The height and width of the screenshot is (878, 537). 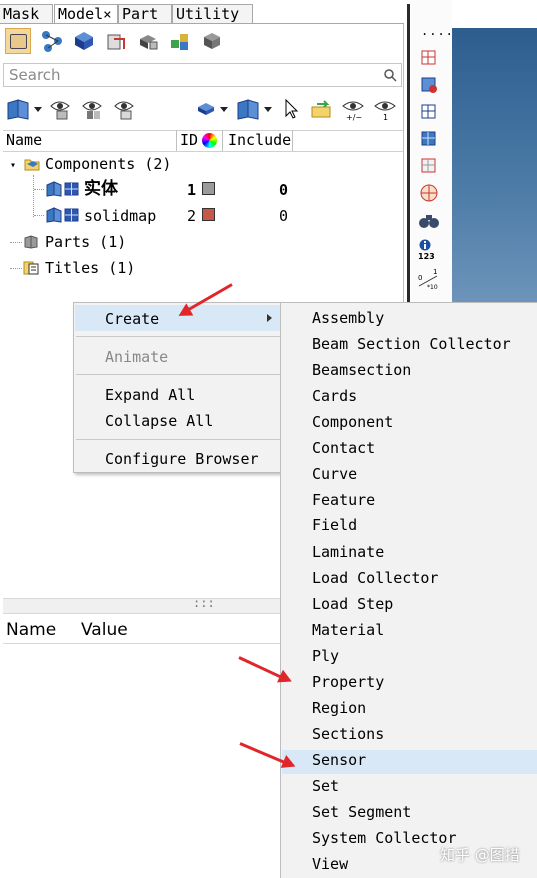 What do you see at coordinates (101, 189) in the screenshot?
I see `component-name: 实体` at bounding box center [101, 189].